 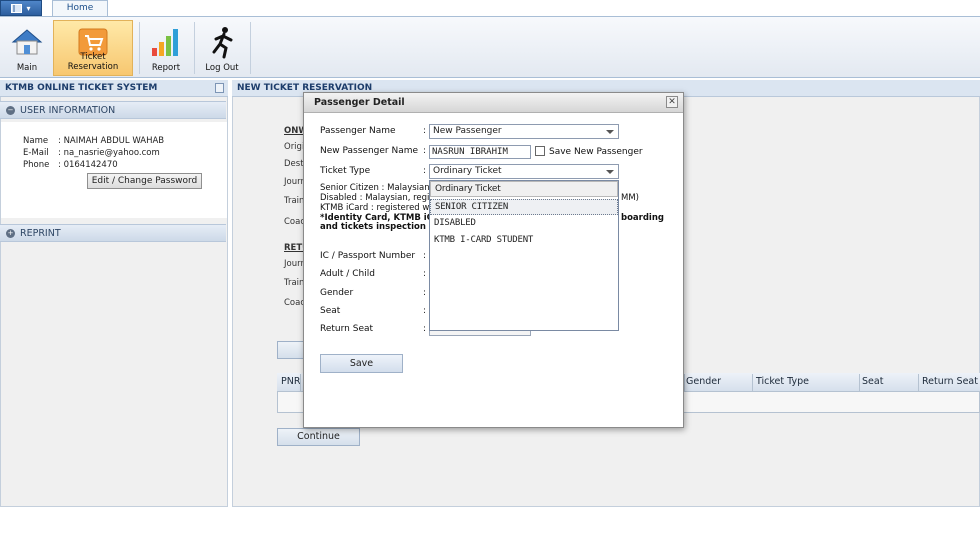 I want to click on name-row: Name : NAIMAH ABDUL WAHAB, so click(x=93, y=141).